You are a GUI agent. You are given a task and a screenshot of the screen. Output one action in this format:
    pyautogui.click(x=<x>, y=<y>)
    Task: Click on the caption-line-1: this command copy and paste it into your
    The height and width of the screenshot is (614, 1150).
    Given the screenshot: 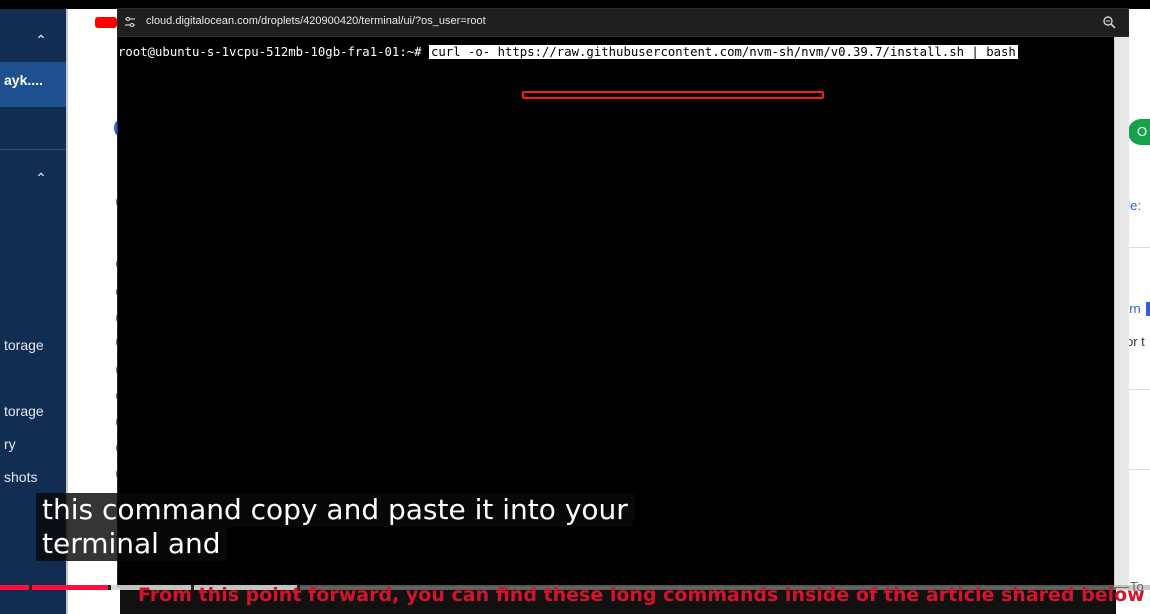 What is the action you would take?
    pyautogui.click(x=335, y=510)
    